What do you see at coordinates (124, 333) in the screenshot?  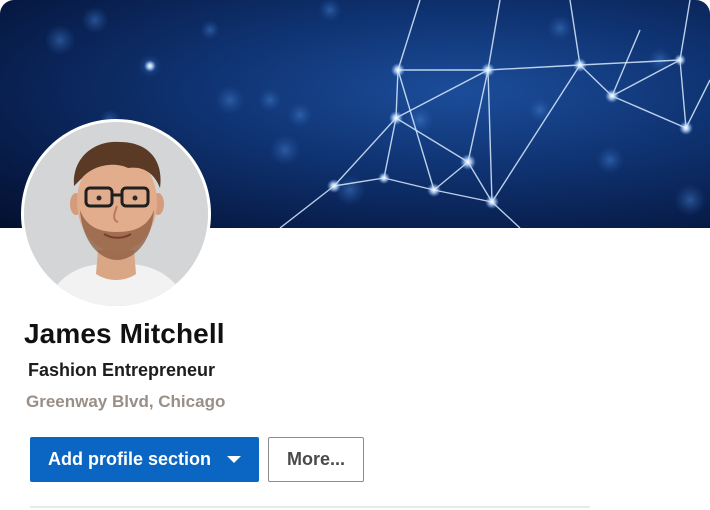 I see `profile-name: James Mitchell` at bounding box center [124, 333].